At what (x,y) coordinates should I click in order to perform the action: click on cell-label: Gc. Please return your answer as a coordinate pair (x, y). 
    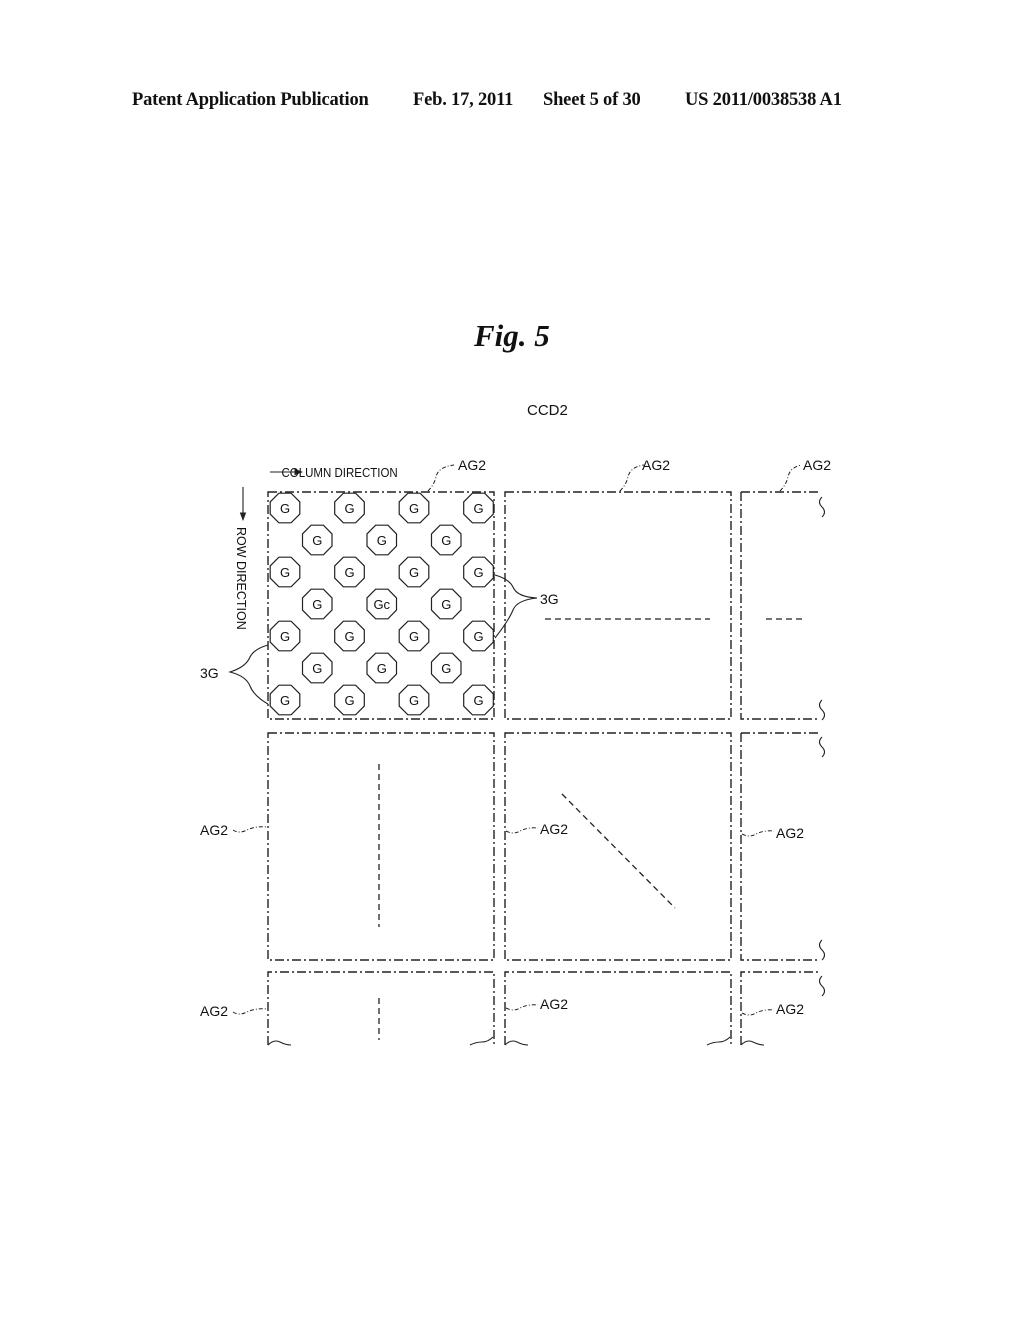
    Looking at the image, I should click on (381, 604).